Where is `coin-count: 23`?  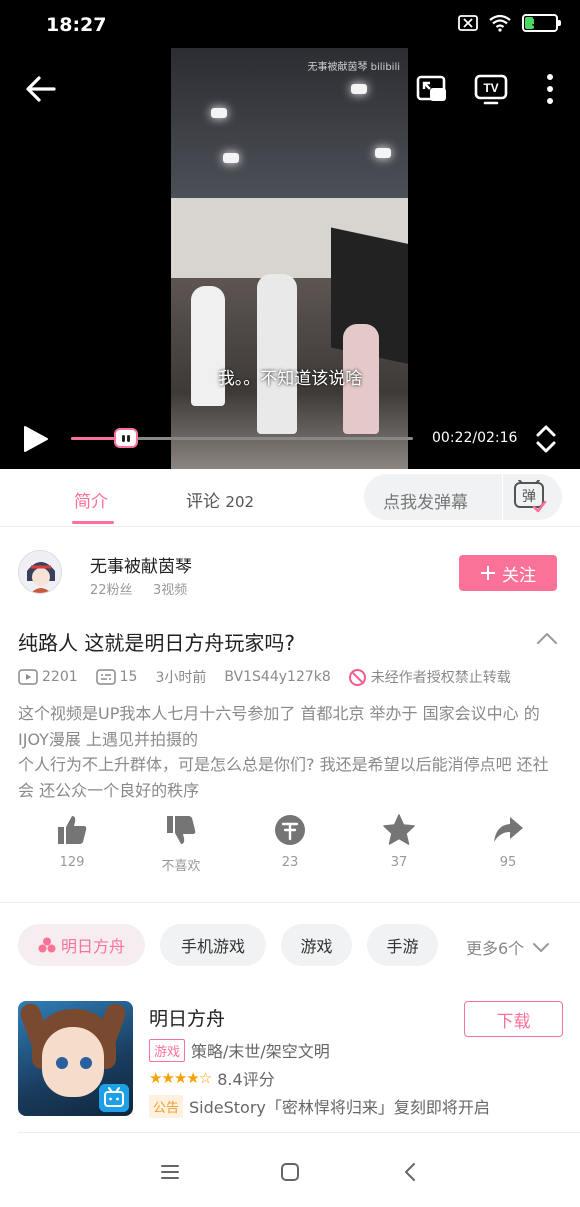
coin-count: 23 is located at coordinates (290, 862).